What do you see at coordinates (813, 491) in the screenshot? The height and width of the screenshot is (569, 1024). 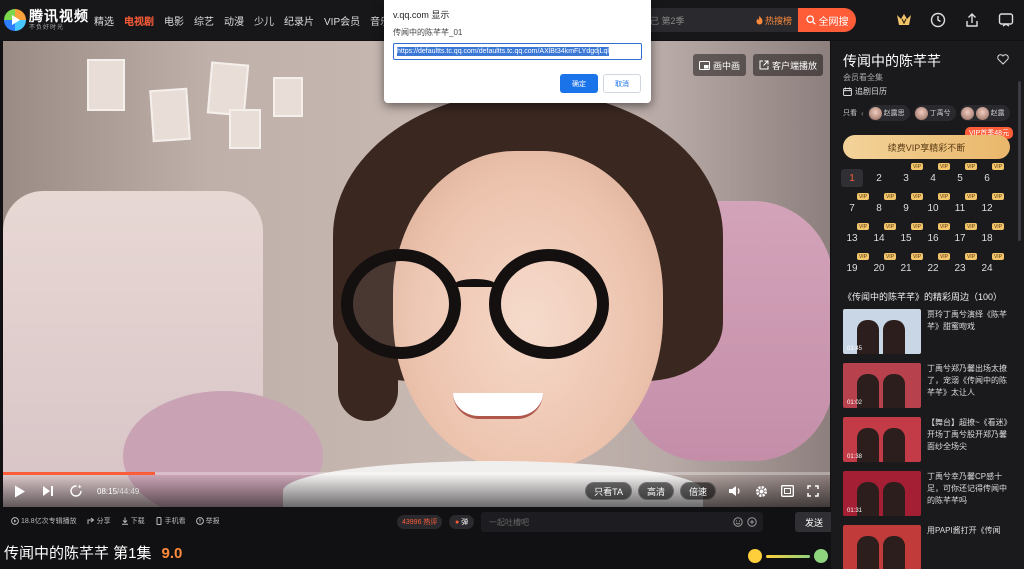 I see `fullscreen-icon` at bounding box center [813, 491].